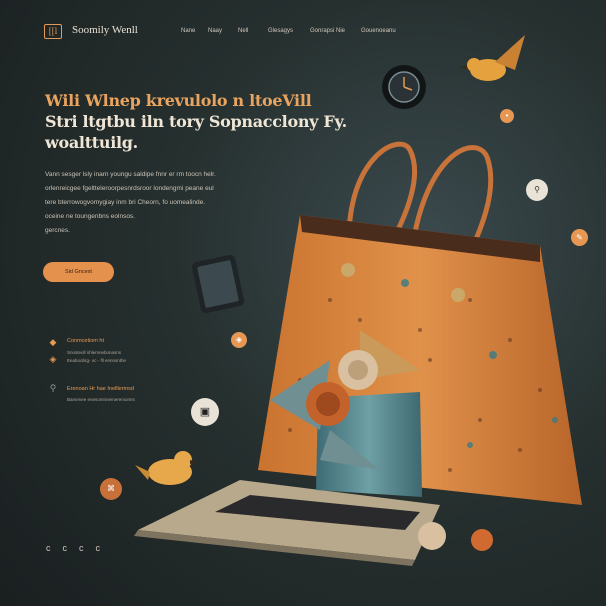 The height and width of the screenshot is (606, 606). What do you see at coordinates (579, 237) in the screenshot?
I see `pin-badge-icon: ✎` at bounding box center [579, 237].